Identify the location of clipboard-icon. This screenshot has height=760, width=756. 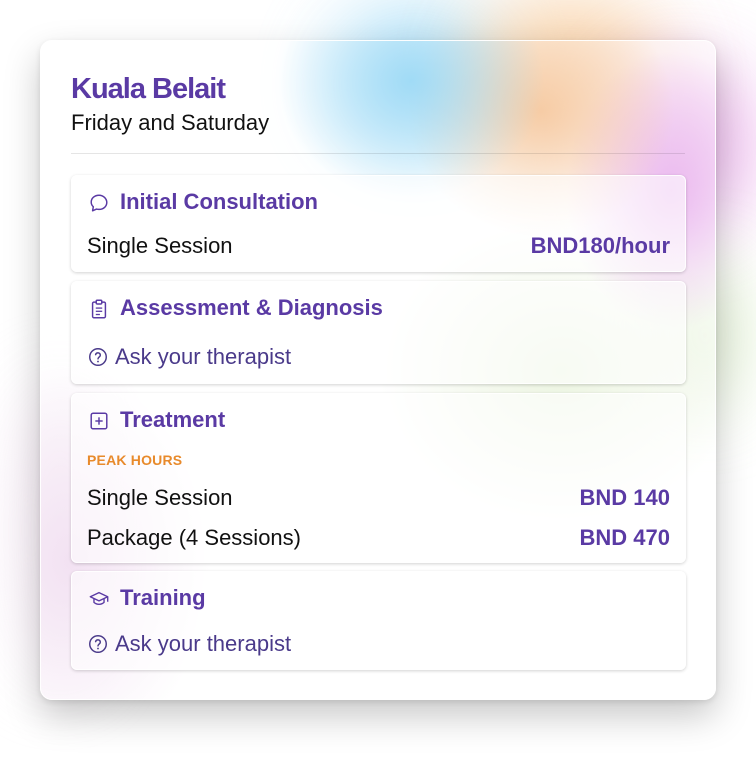
(99, 309).